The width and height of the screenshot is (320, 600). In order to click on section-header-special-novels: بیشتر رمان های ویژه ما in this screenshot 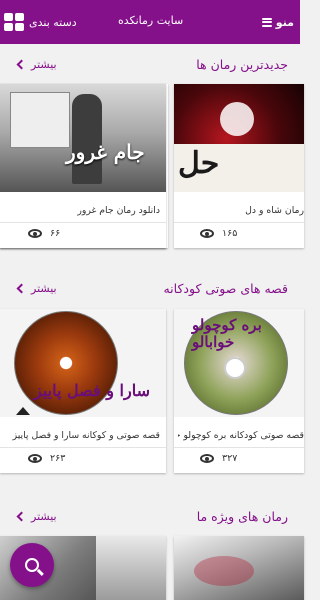, I will do `click(150, 516)`.